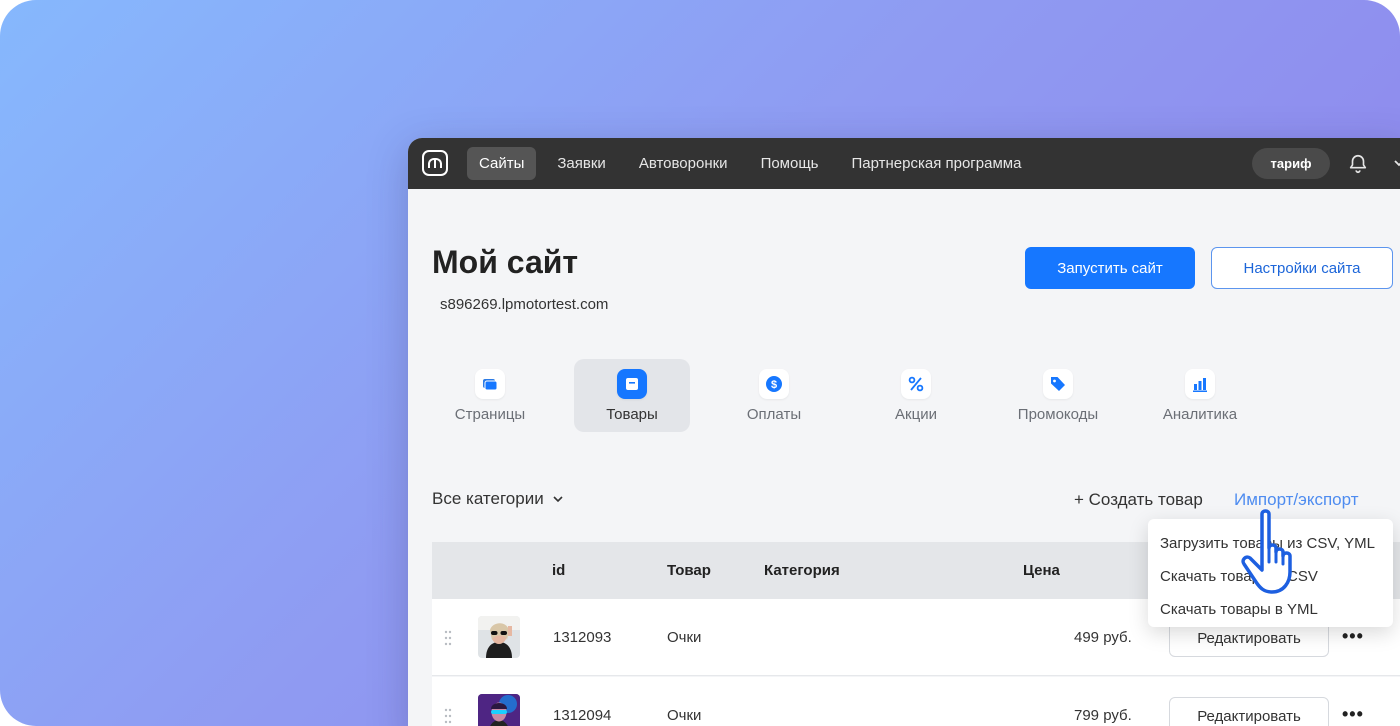 Image resolution: width=1400 pixels, height=726 pixels. I want to click on nav-item-partner: Партнерская программа, so click(937, 163).